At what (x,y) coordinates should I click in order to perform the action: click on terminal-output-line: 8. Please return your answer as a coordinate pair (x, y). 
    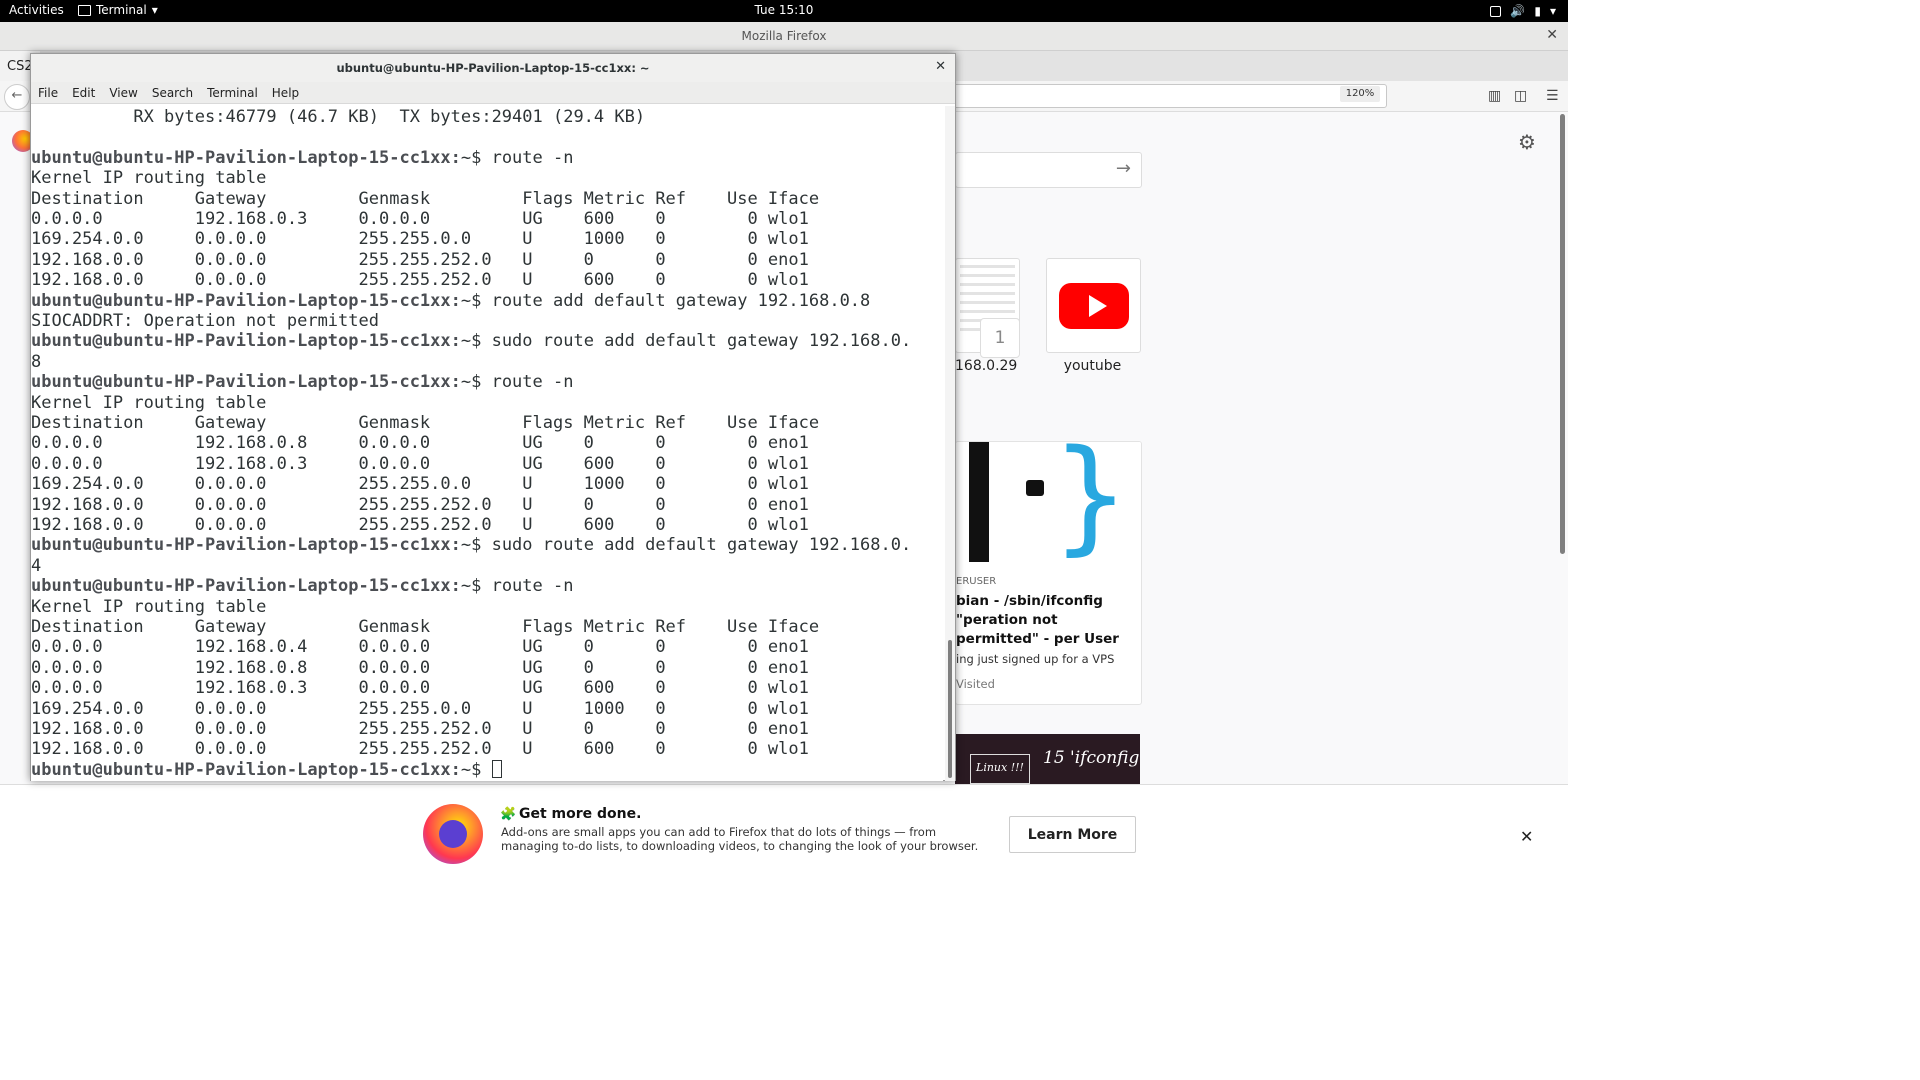
    Looking at the image, I should click on (36, 361).